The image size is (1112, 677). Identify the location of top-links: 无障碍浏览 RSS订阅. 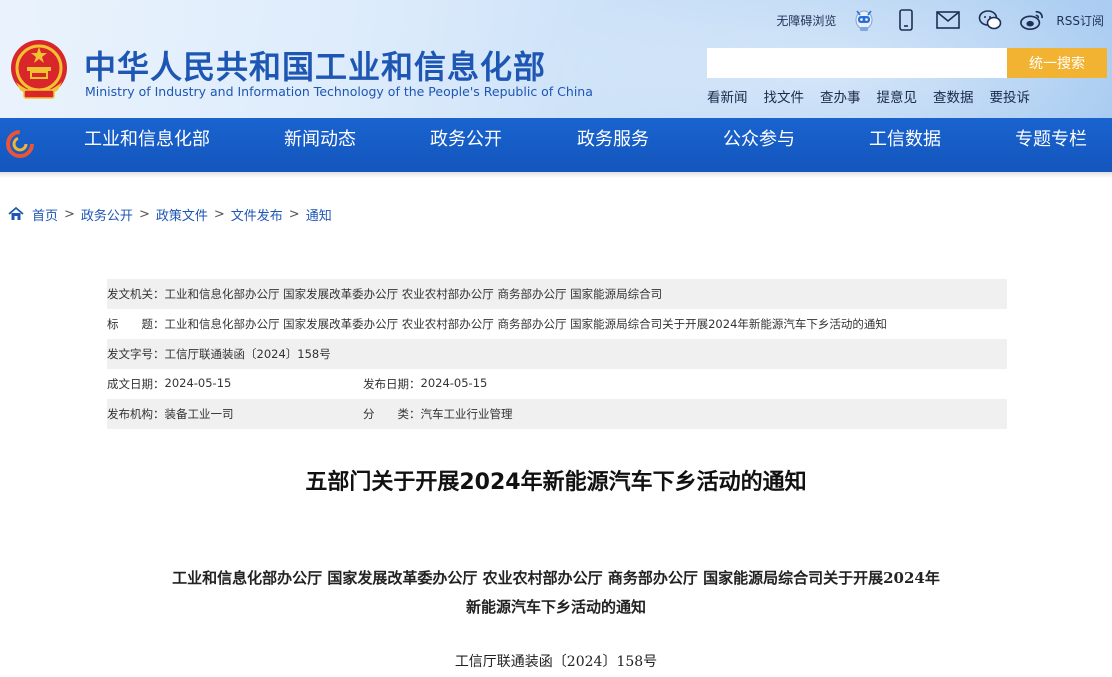
(940, 20).